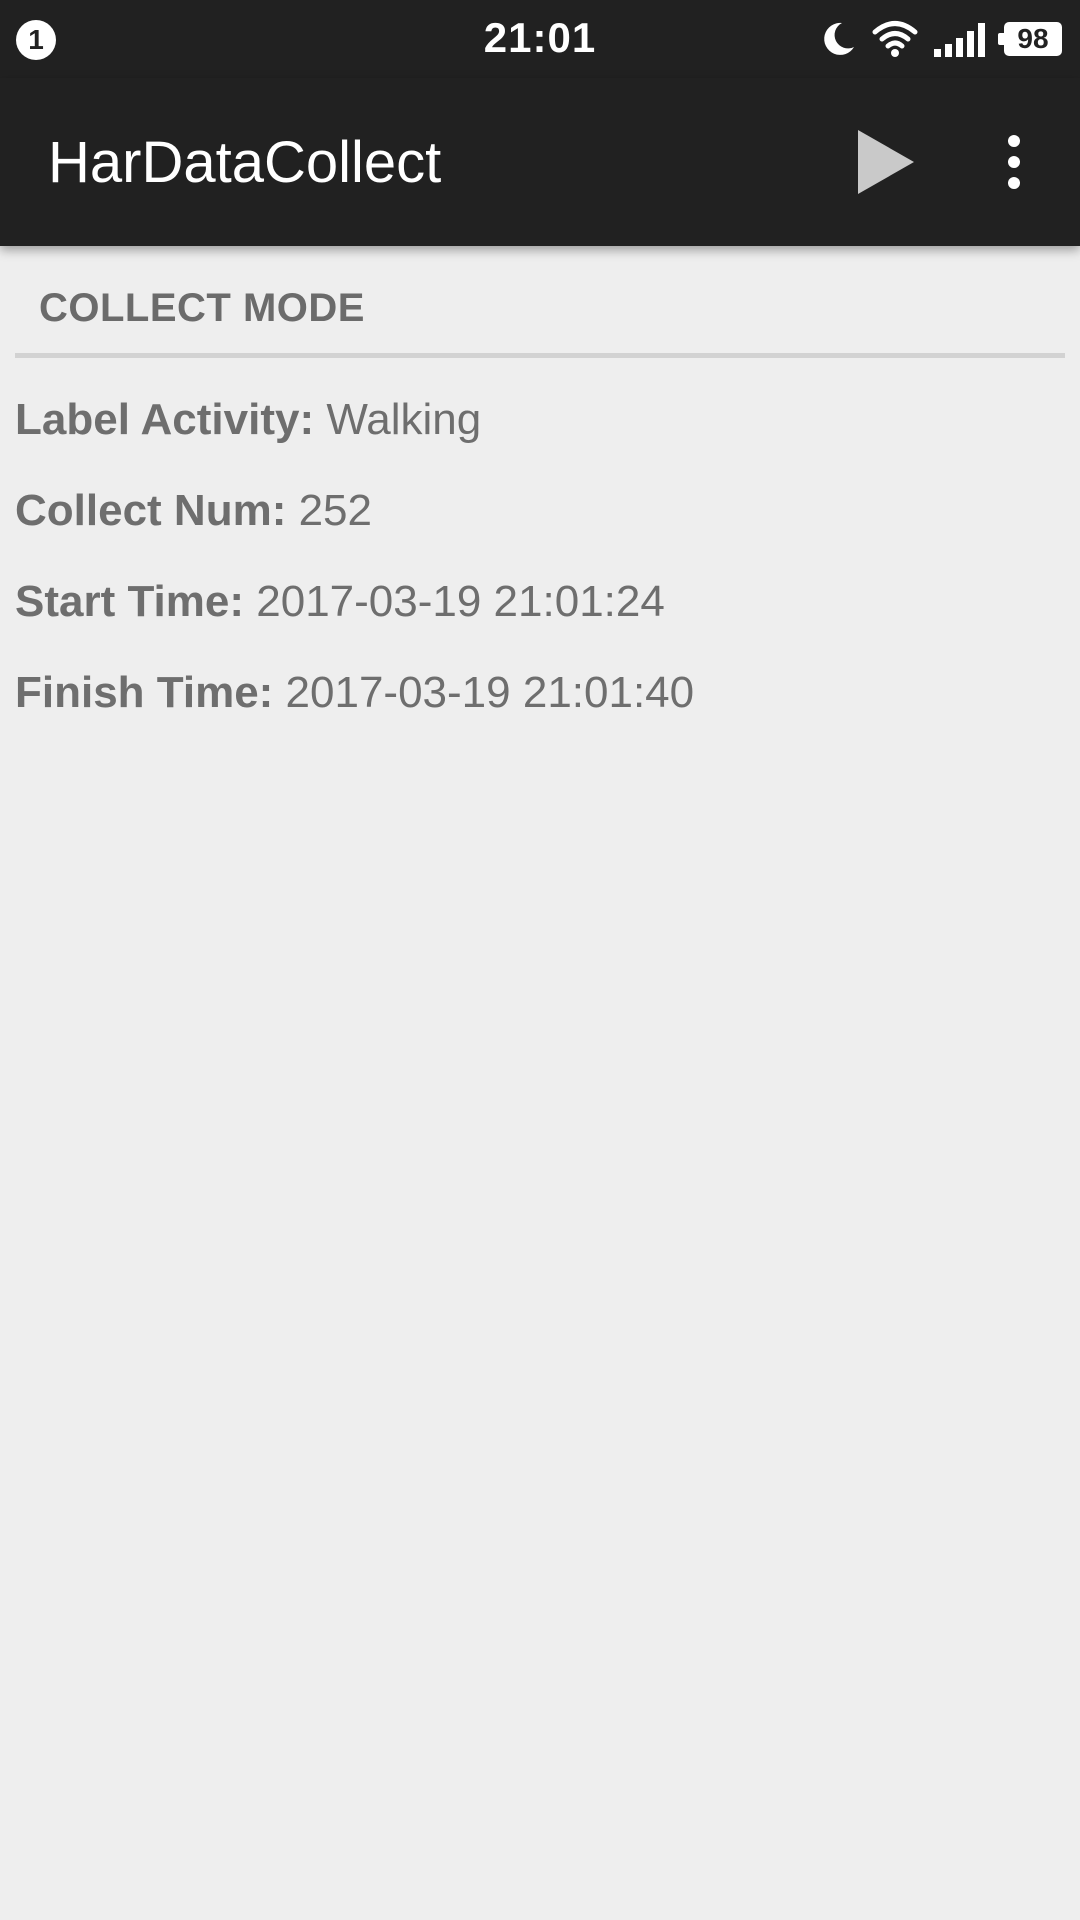 The height and width of the screenshot is (1920, 1080). Describe the element at coordinates (398, 419) in the screenshot. I see `label-activity-value: Walking` at that location.